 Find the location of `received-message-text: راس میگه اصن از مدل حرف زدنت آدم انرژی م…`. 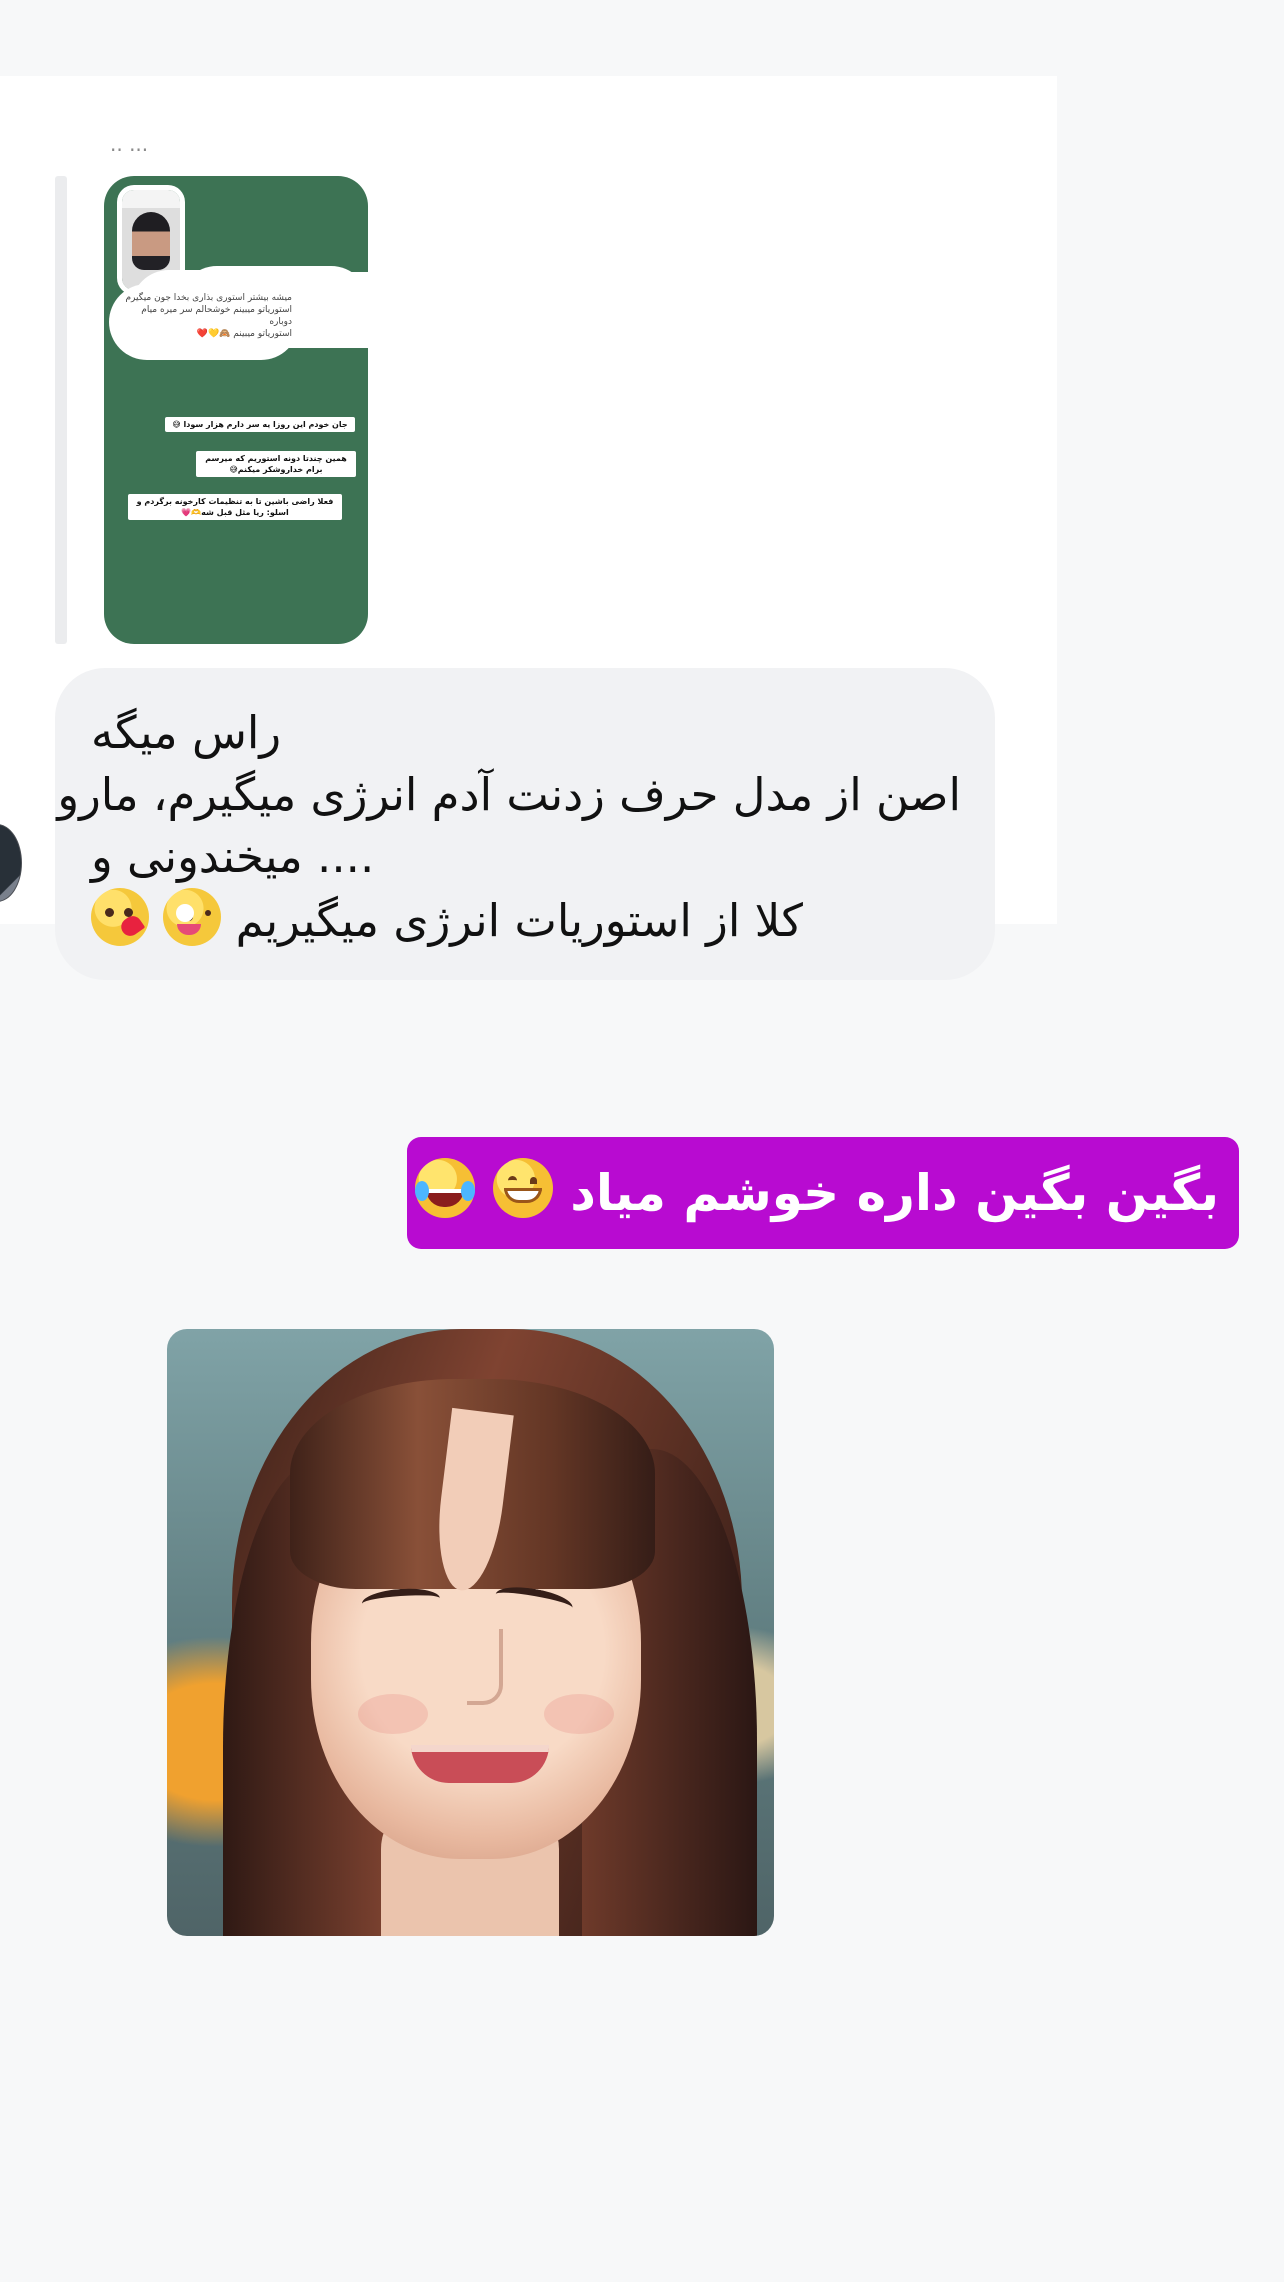

received-message-text: راس میگه اصن از مدل حرف زدنت آدم انرژی م… is located at coordinates (509, 827).